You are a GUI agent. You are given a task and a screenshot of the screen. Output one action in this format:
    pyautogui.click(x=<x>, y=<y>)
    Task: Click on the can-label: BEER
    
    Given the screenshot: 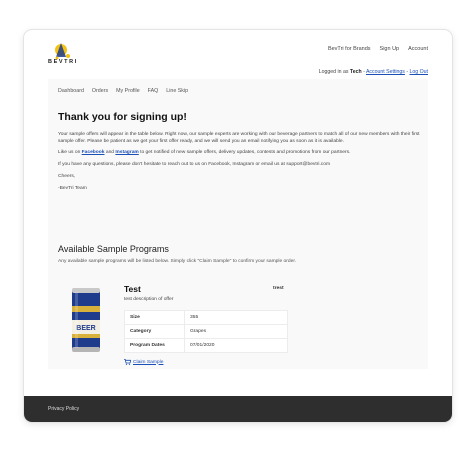 What is the action you would take?
    pyautogui.click(x=85, y=328)
    